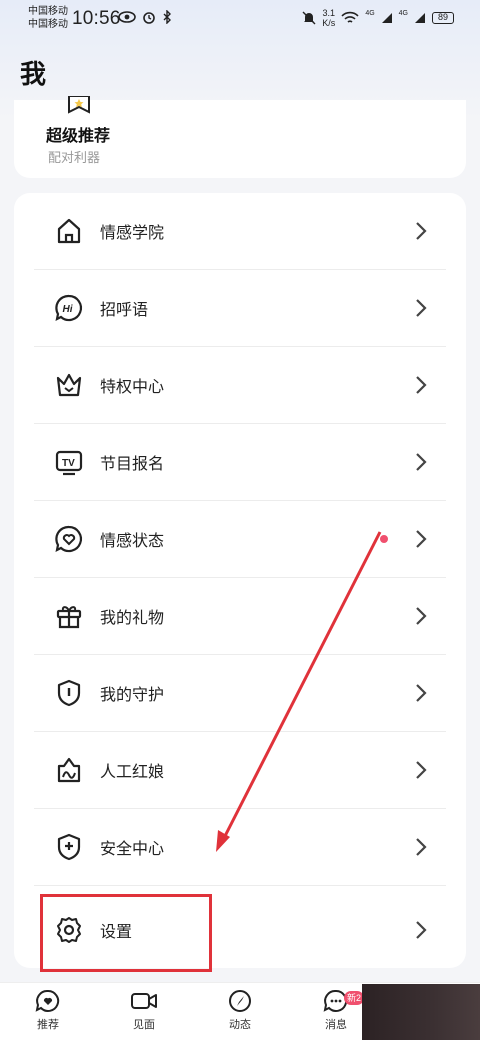  I want to click on menu-label: 安全中心, so click(132, 849).